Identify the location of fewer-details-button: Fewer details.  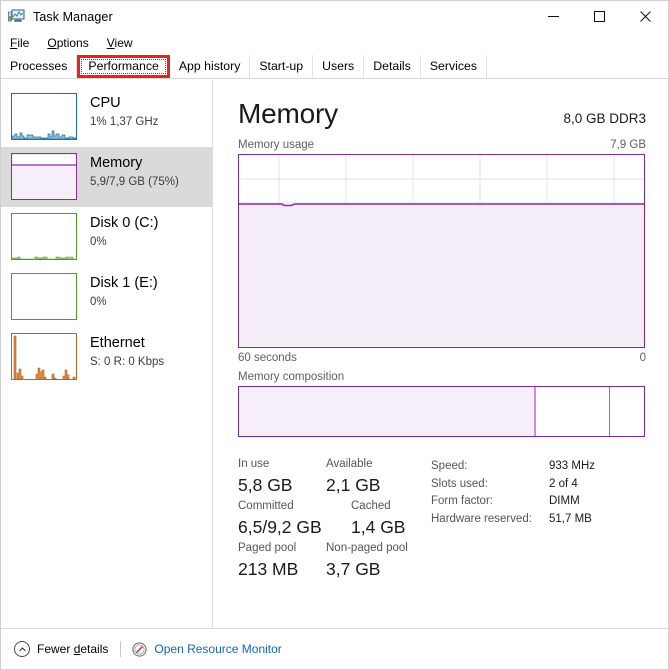
(61, 649).